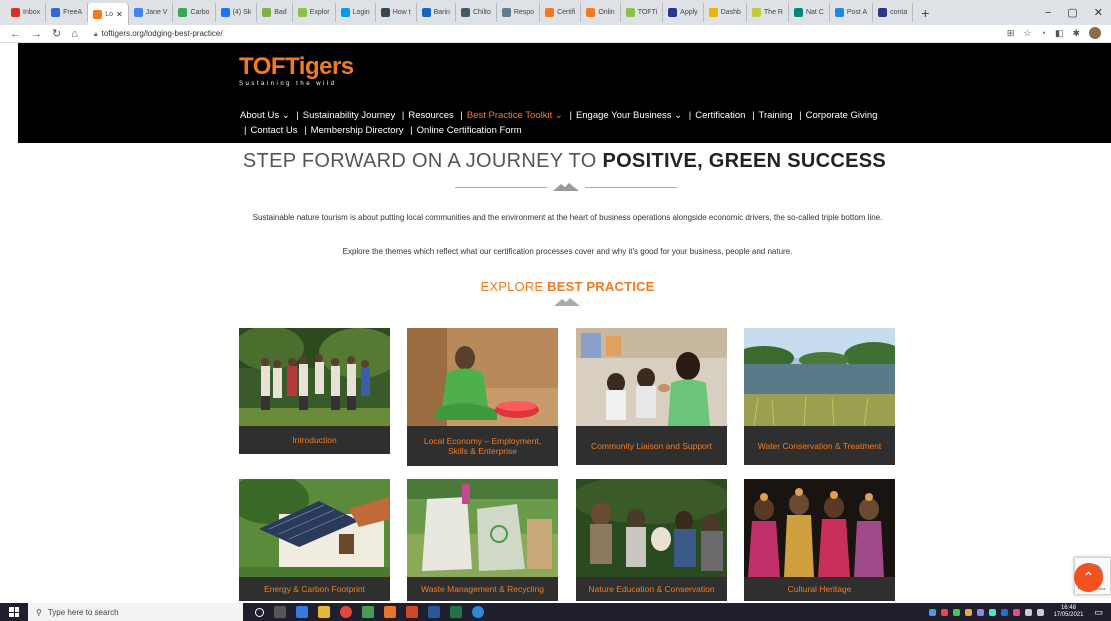 This screenshot has width=1111, height=621. Describe the element at coordinates (469, 130) in the screenshot. I see `nav-item: Online Certification Form` at that location.